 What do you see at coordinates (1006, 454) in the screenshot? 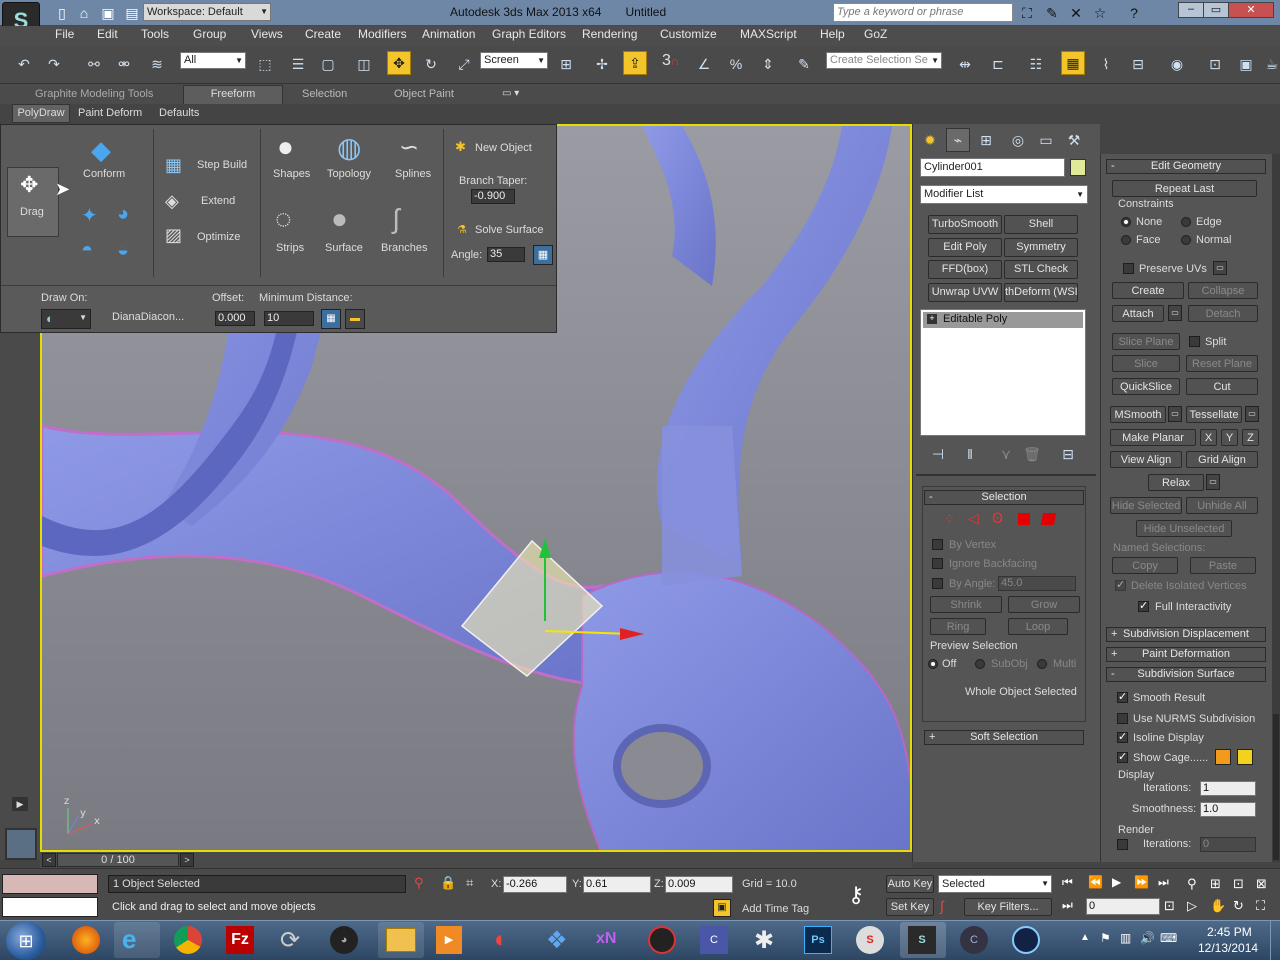
I see `make-unique-icon: ⋎` at bounding box center [1006, 454].